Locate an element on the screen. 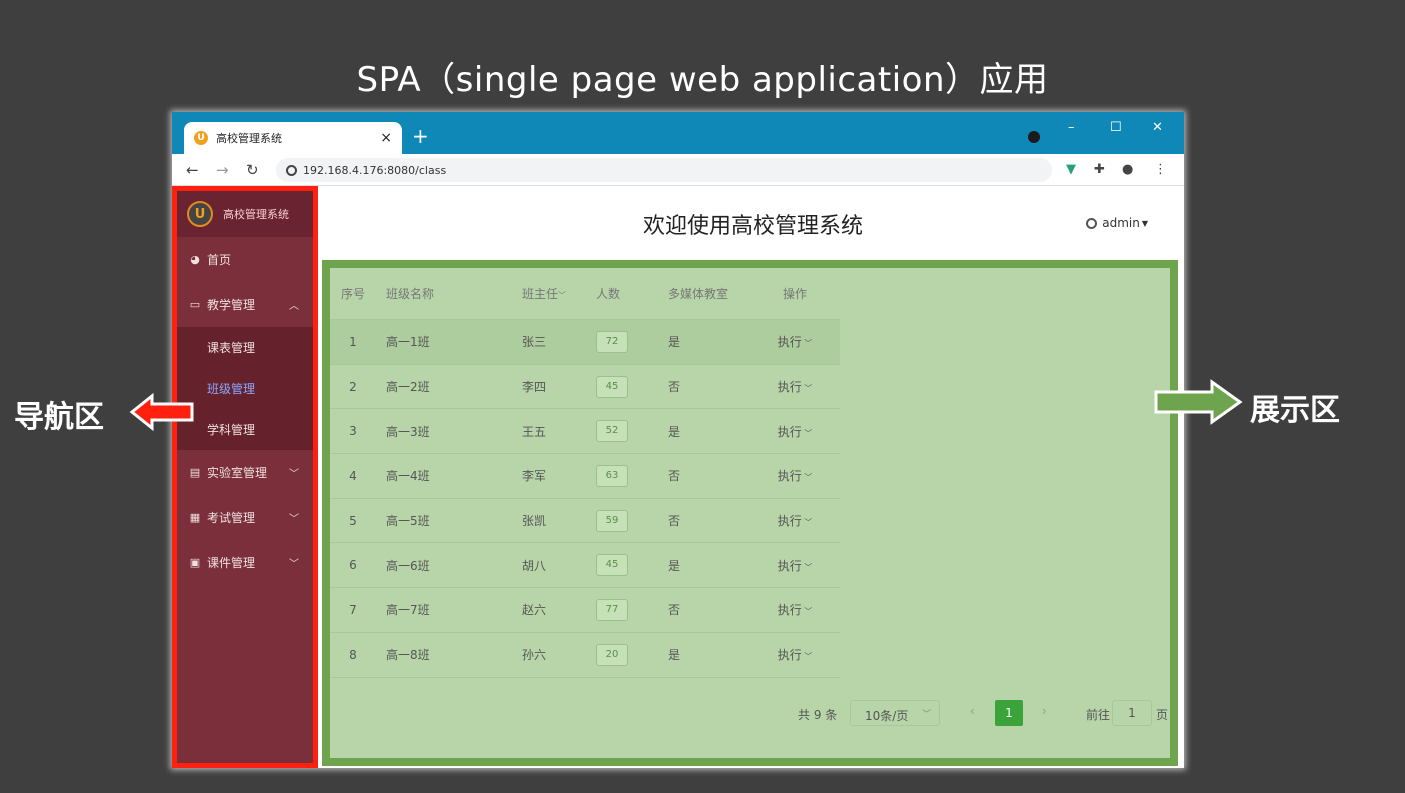 The height and width of the screenshot is (793, 1405). browser-tab: U 高校管理系统 × is located at coordinates (293, 138).